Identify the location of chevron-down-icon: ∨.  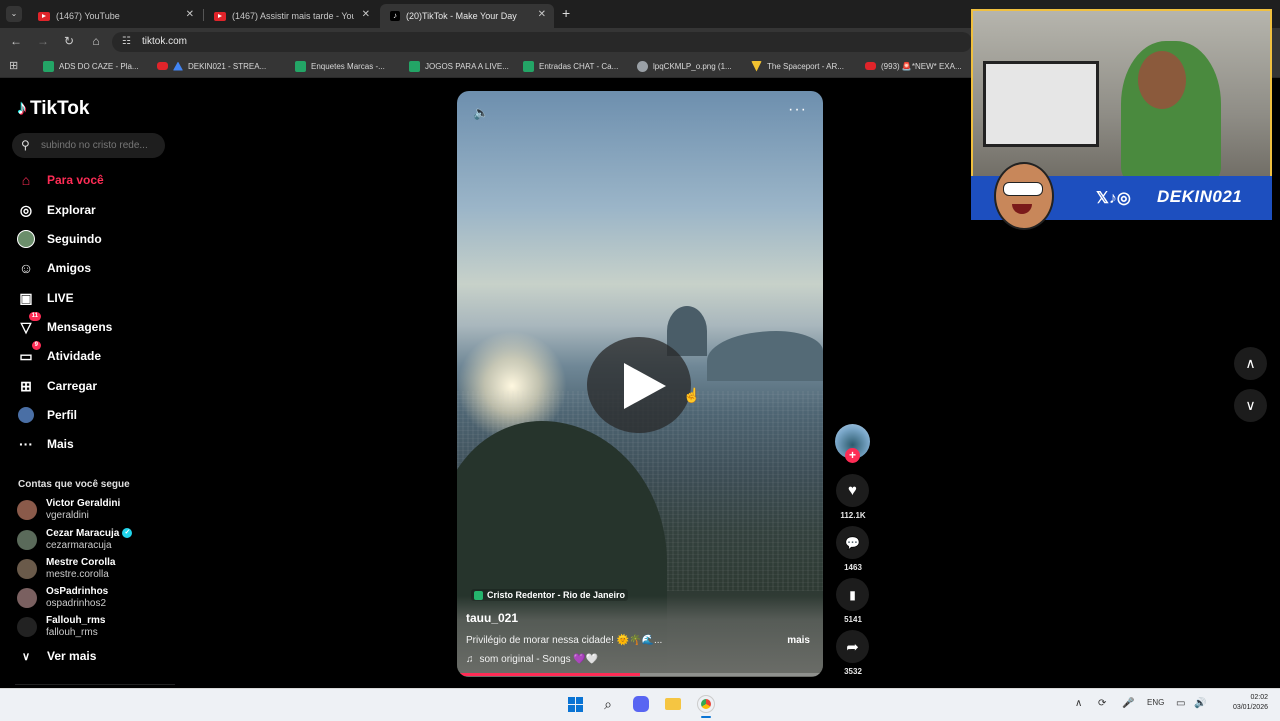
(26, 656).